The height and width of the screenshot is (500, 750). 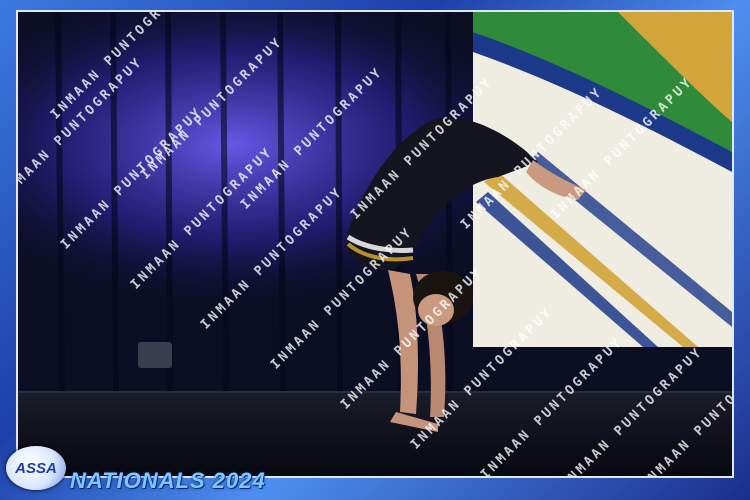 I want to click on stage-light, so click(x=155, y=355).